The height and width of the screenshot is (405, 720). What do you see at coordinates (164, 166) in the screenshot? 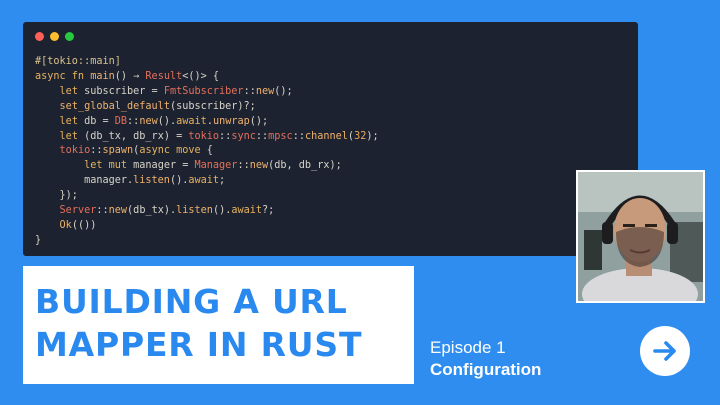
I see `code-token: manager =` at bounding box center [164, 166].